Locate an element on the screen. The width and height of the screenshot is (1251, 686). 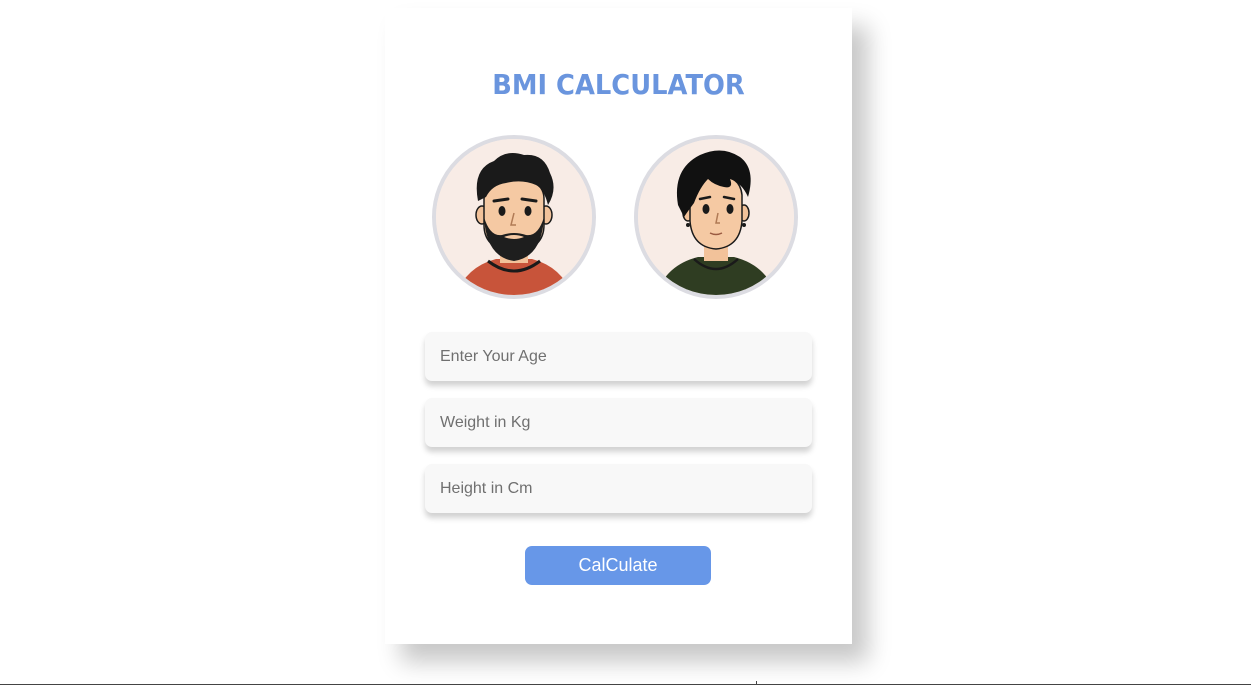
bottom-divider is located at coordinates (625, 684).